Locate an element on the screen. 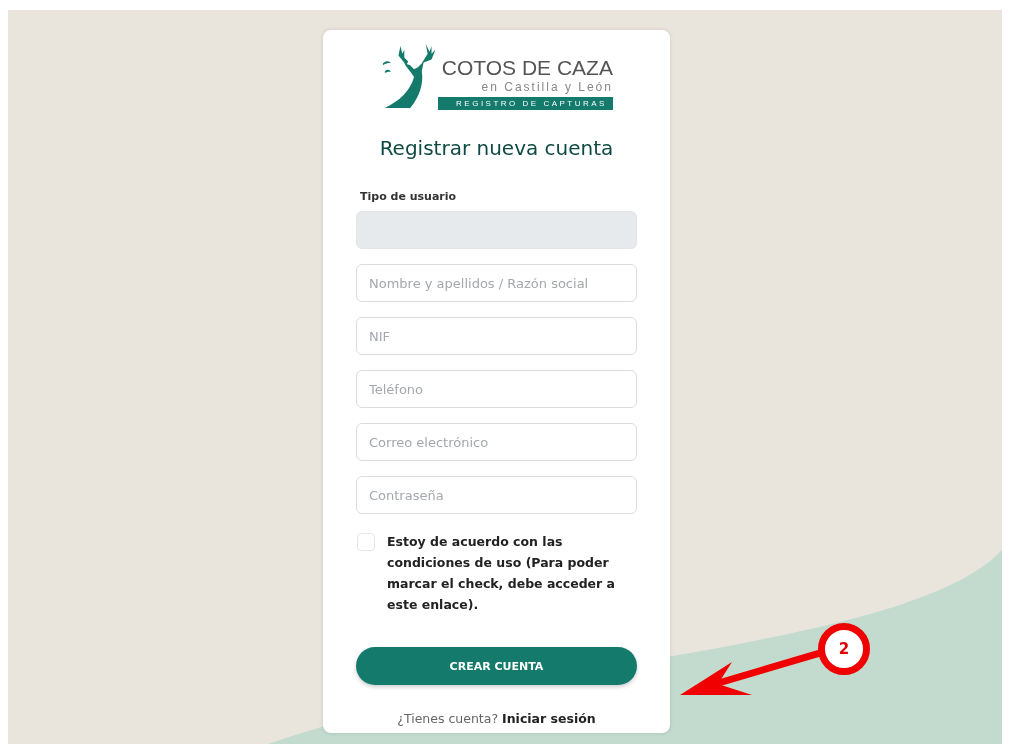 The width and height of the screenshot is (1010, 744). field-label: Tipo de usuario is located at coordinates (409, 196).